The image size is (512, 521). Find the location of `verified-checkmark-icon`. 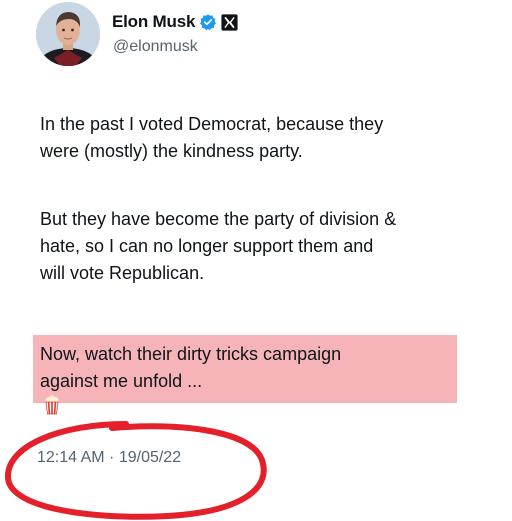

verified-checkmark-icon is located at coordinates (208, 22).